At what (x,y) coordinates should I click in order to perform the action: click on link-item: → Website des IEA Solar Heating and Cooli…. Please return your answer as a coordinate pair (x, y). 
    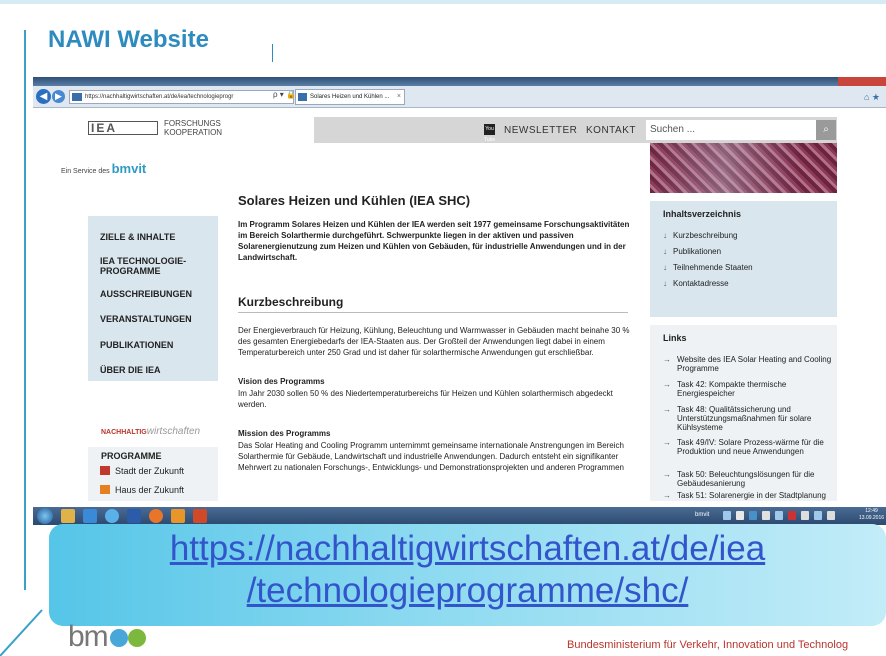
    Looking at the image, I should click on (749, 364).